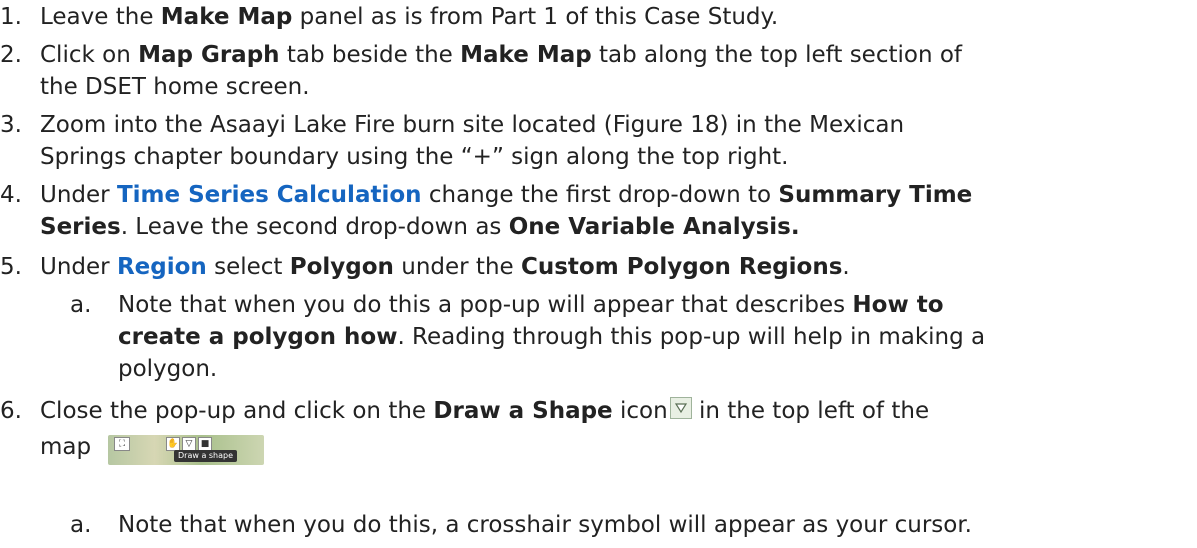 The width and height of the screenshot is (1197, 548). I want to click on pan-hand-icon: ✋, so click(173, 444).